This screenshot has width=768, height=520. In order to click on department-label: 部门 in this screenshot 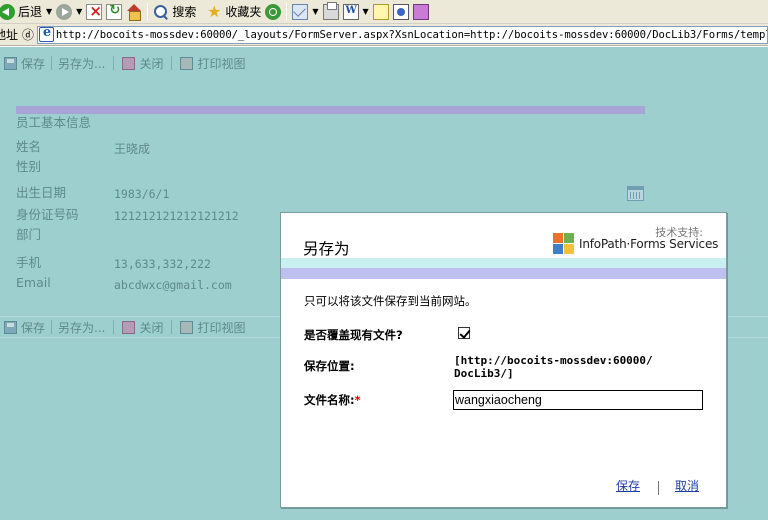, I will do `click(29, 234)`.